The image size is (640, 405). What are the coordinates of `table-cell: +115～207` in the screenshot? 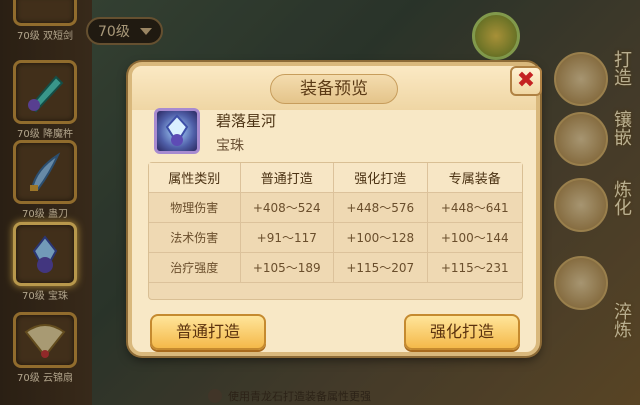 It's located at (381, 267).